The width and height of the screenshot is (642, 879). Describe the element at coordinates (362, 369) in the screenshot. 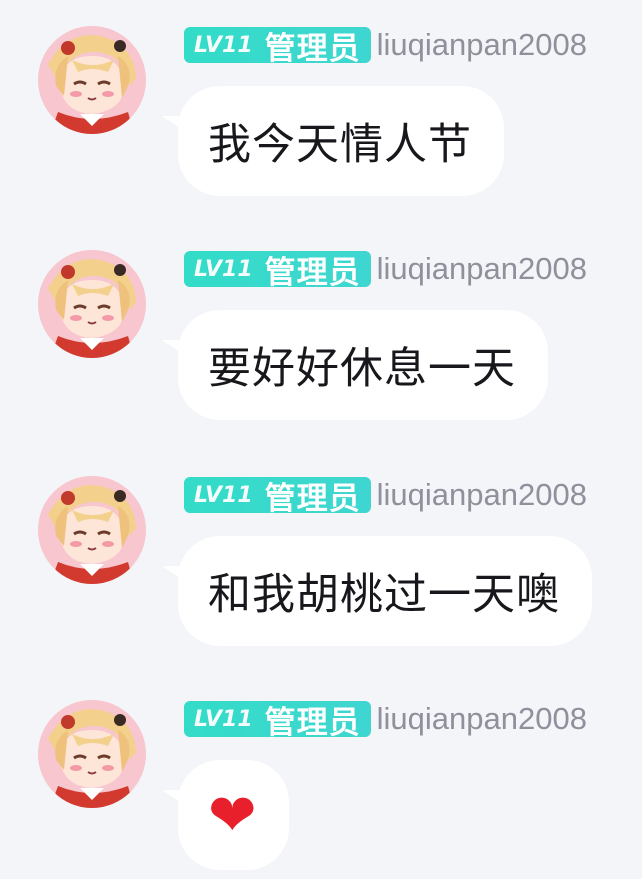

I see `message-text: 要好好休息一天` at that location.